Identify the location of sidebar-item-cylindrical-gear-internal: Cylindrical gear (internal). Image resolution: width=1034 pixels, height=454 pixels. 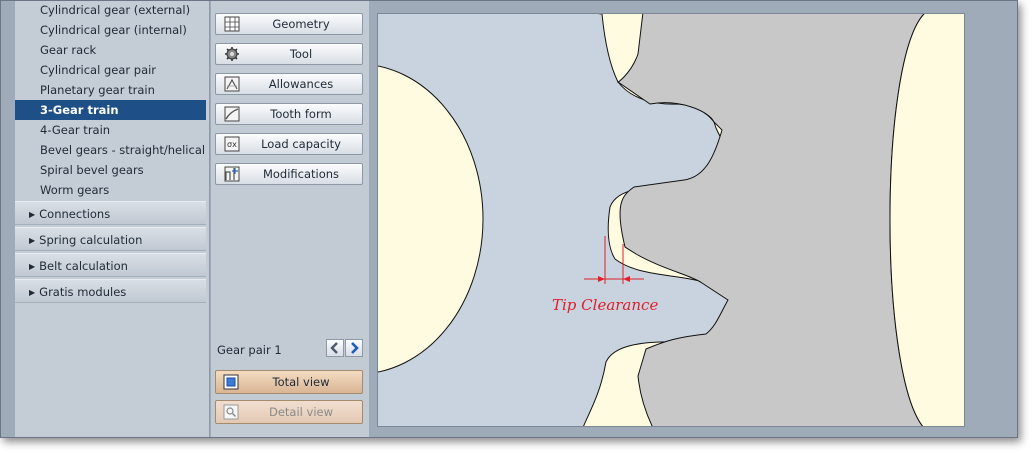
(110, 30).